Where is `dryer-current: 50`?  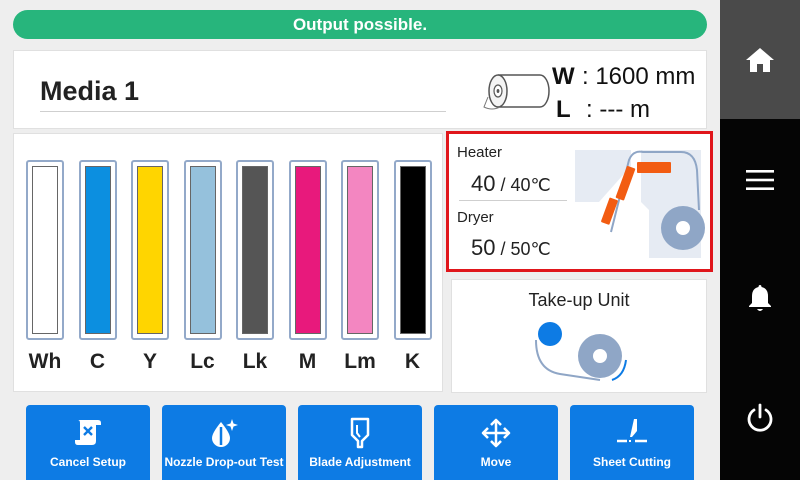 dryer-current: 50 is located at coordinates (483, 247).